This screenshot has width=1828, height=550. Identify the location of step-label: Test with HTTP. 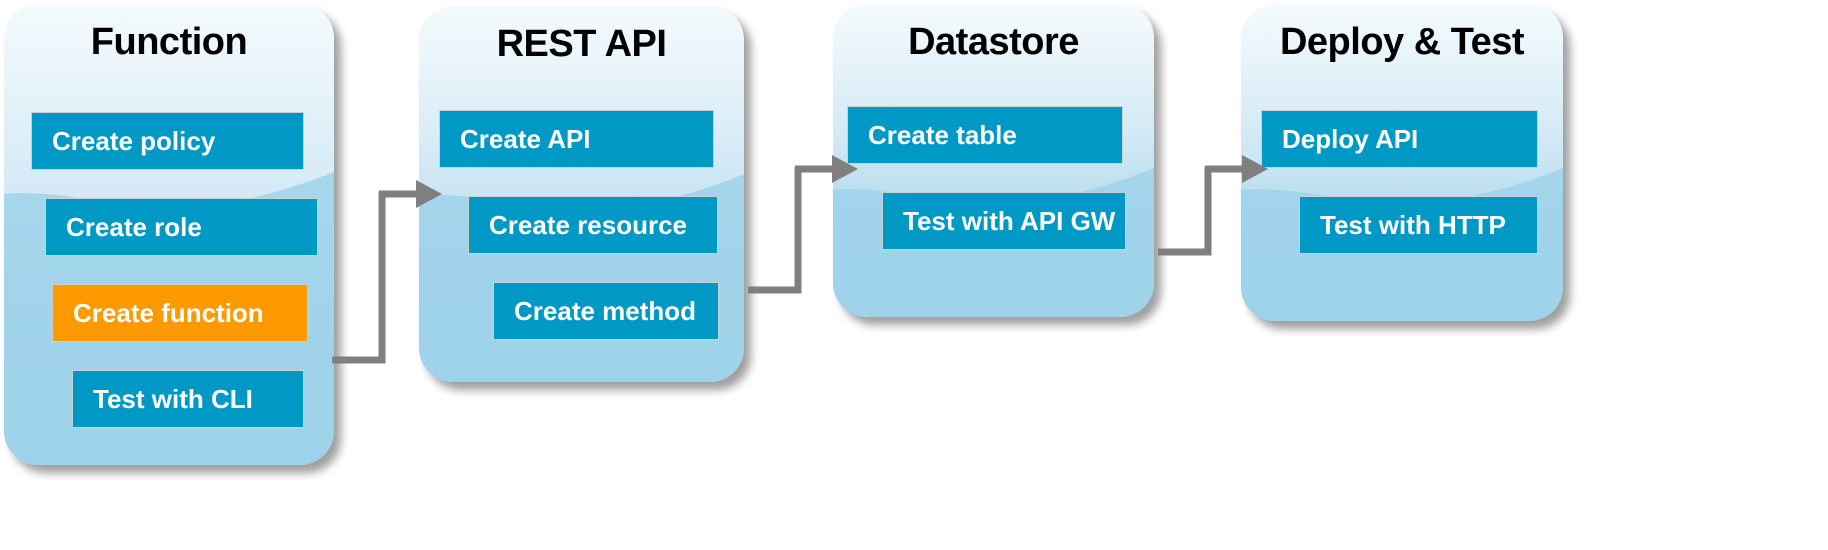
(1413, 224).